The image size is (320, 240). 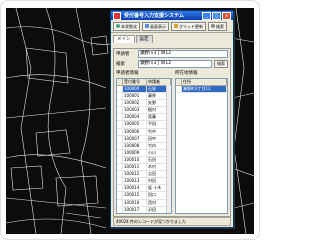 I want to click on status-bar: 40024 件のレコードが見つかりました, so click(x=172, y=221).